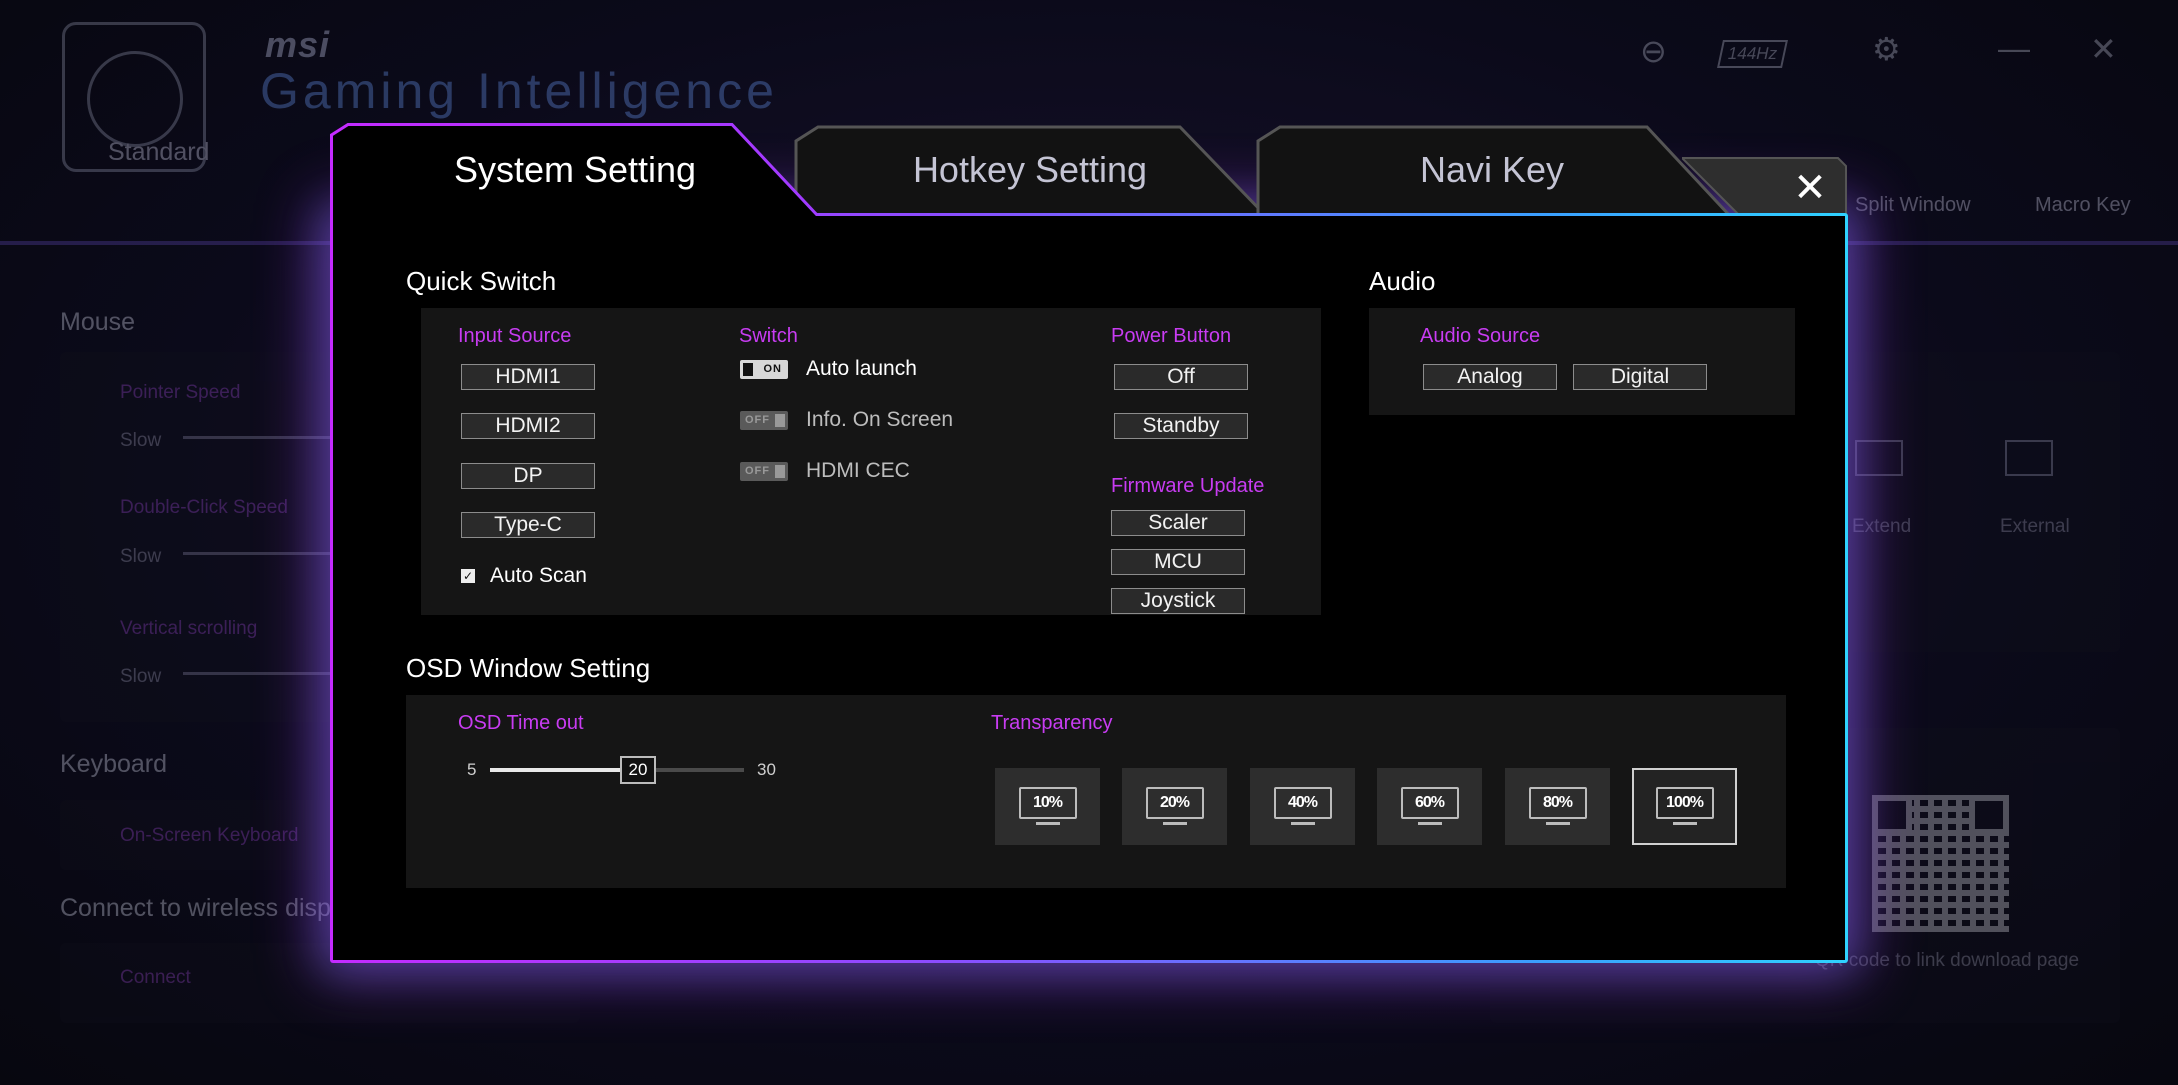 The width and height of the screenshot is (2178, 1085). What do you see at coordinates (1480, 336) in the screenshot?
I see `audio-source-label: Audio Source` at bounding box center [1480, 336].